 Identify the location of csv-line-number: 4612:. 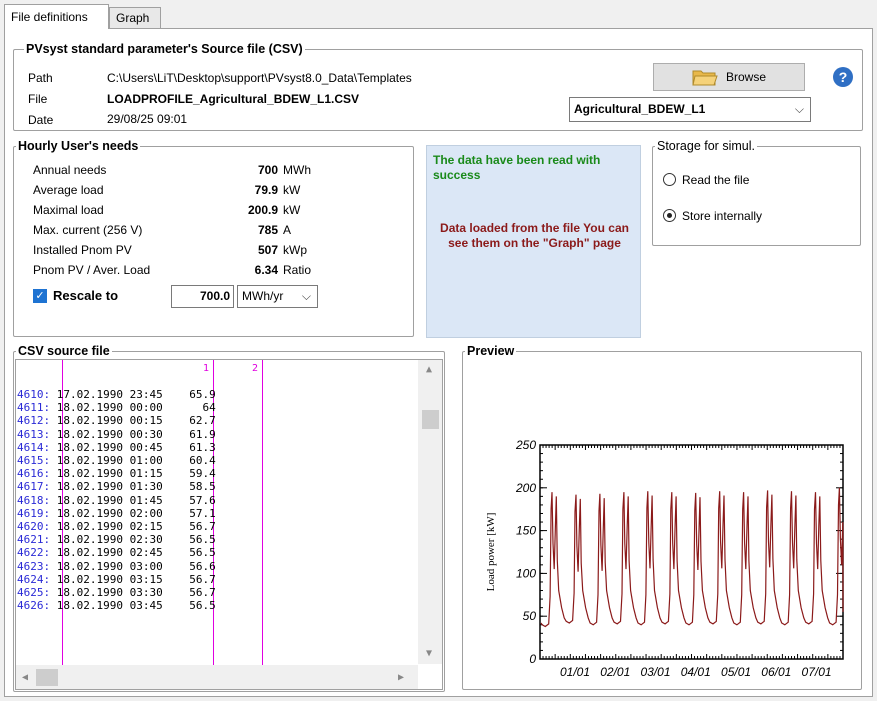
(34, 421).